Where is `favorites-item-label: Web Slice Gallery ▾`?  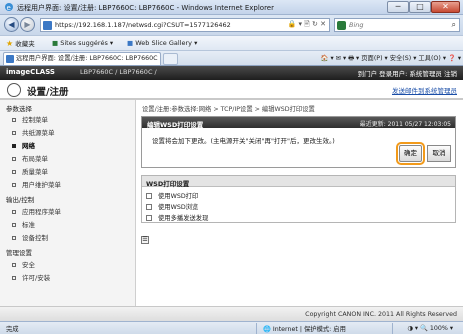 favorites-item-label: Web Slice Gallery ▾ is located at coordinates (166, 43).